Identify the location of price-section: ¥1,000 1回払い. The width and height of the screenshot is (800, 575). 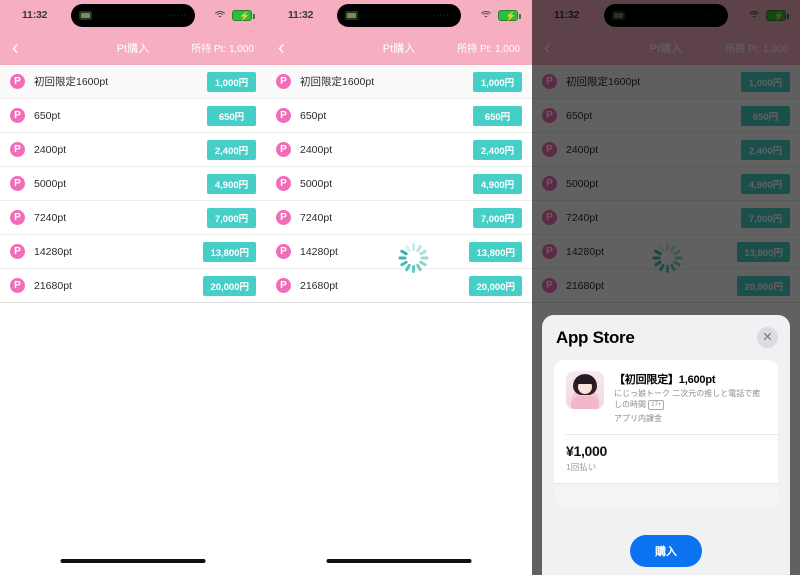
(666, 459).